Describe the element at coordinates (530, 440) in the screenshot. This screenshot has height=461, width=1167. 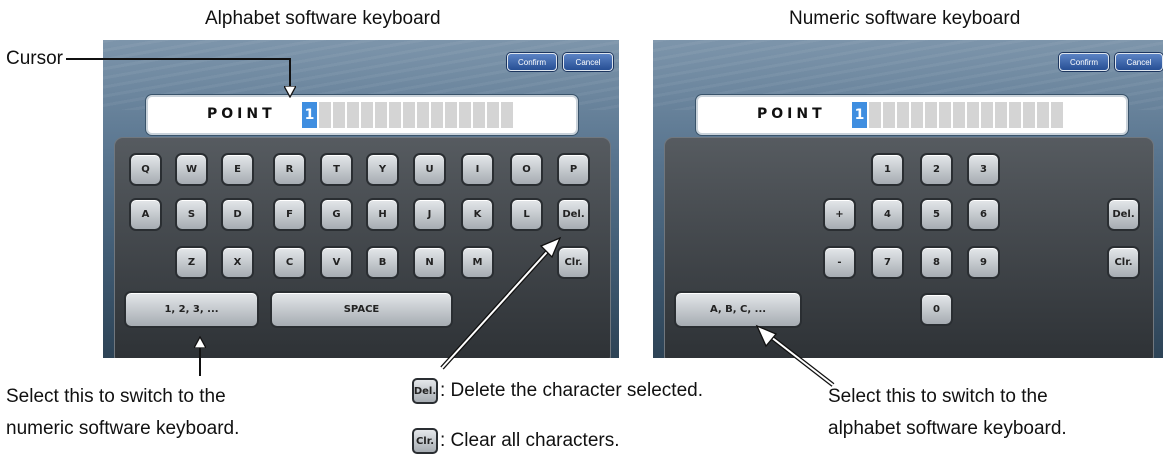
I see `clr-description: : Clear all characters.` at that location.